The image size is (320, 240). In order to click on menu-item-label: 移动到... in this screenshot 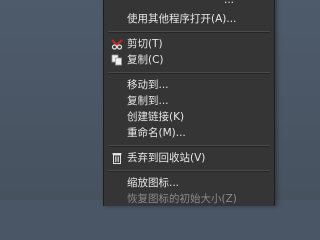, I will do `click(148, 85)`.